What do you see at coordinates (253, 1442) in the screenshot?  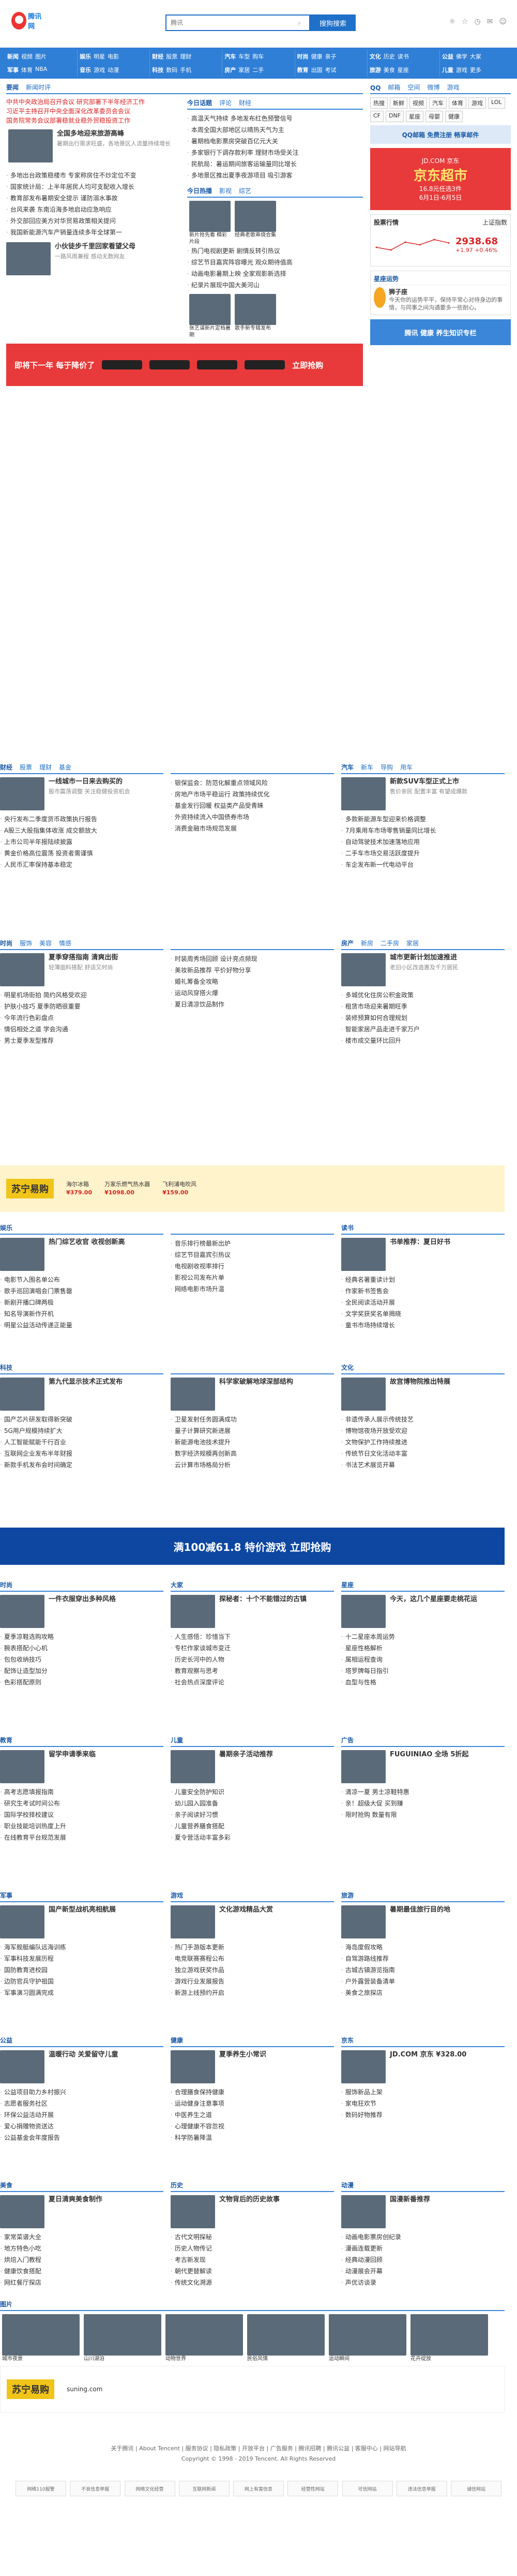 I see `list-item: 新能源电池技术提升` at bounding box center [253, 1442].